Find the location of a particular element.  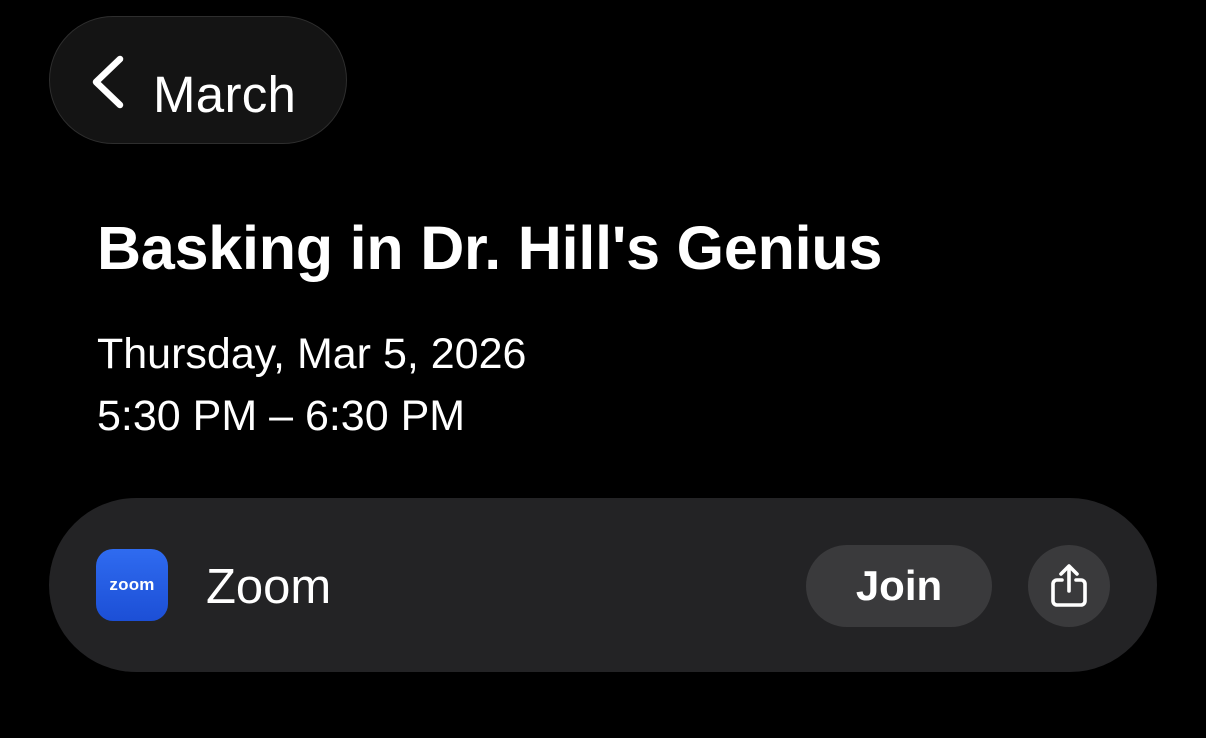

event-date: Thursday, Mar 5, 2026 is located at coordinates (312, 354).